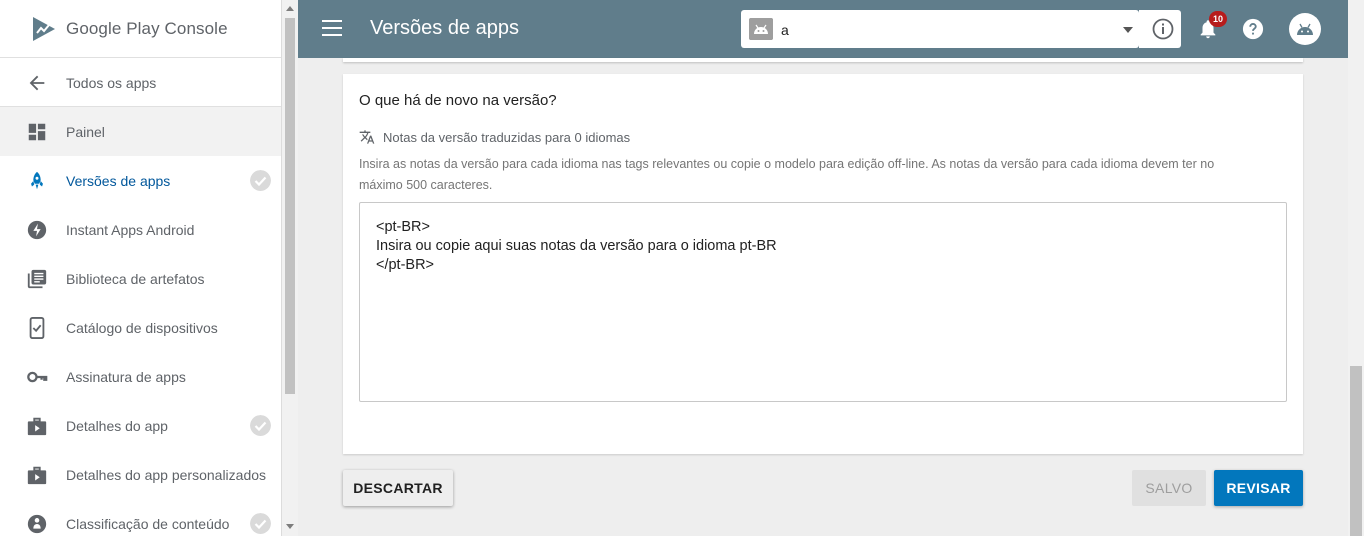 This screenshot has height=536, width=1364. Describe the element at coordinates (1218, 19) in the screenshot. I see `notification-count-badge: 10` at that location.